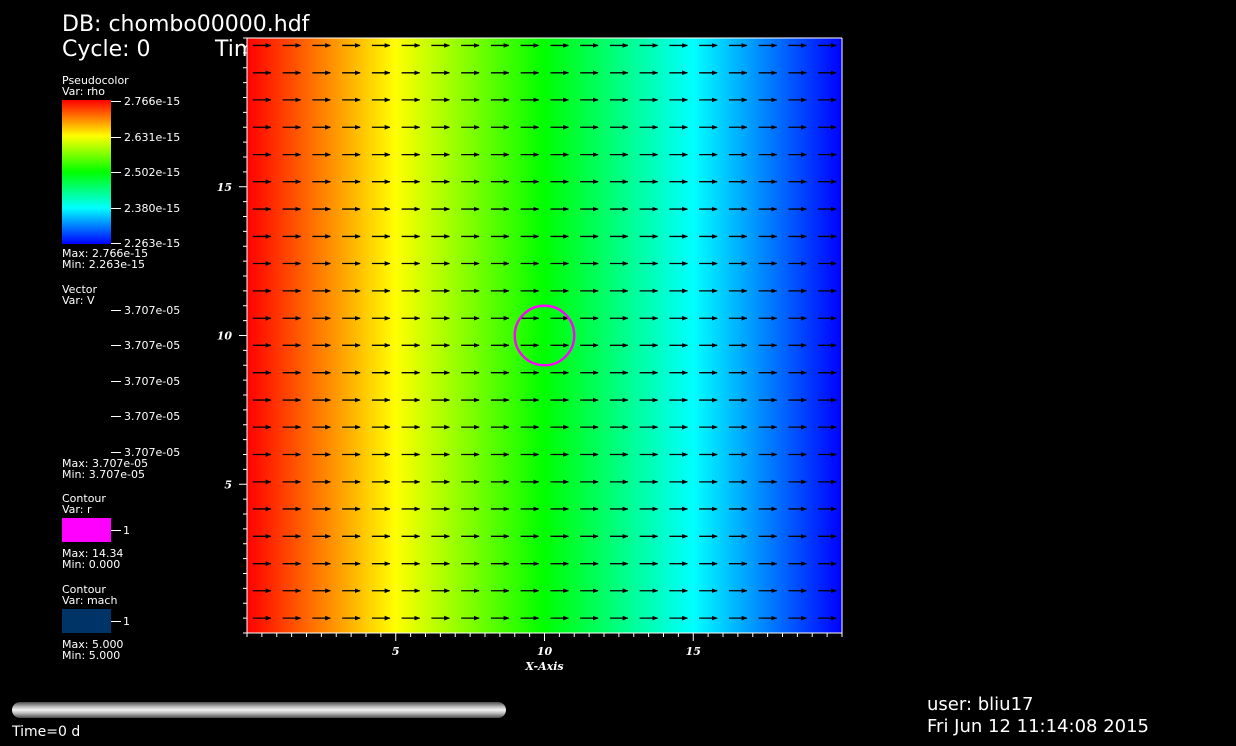 The height and width of the screenshot is (746, 1236). I want to click on time-slider-label: Time=0 d, so click(46, 732).